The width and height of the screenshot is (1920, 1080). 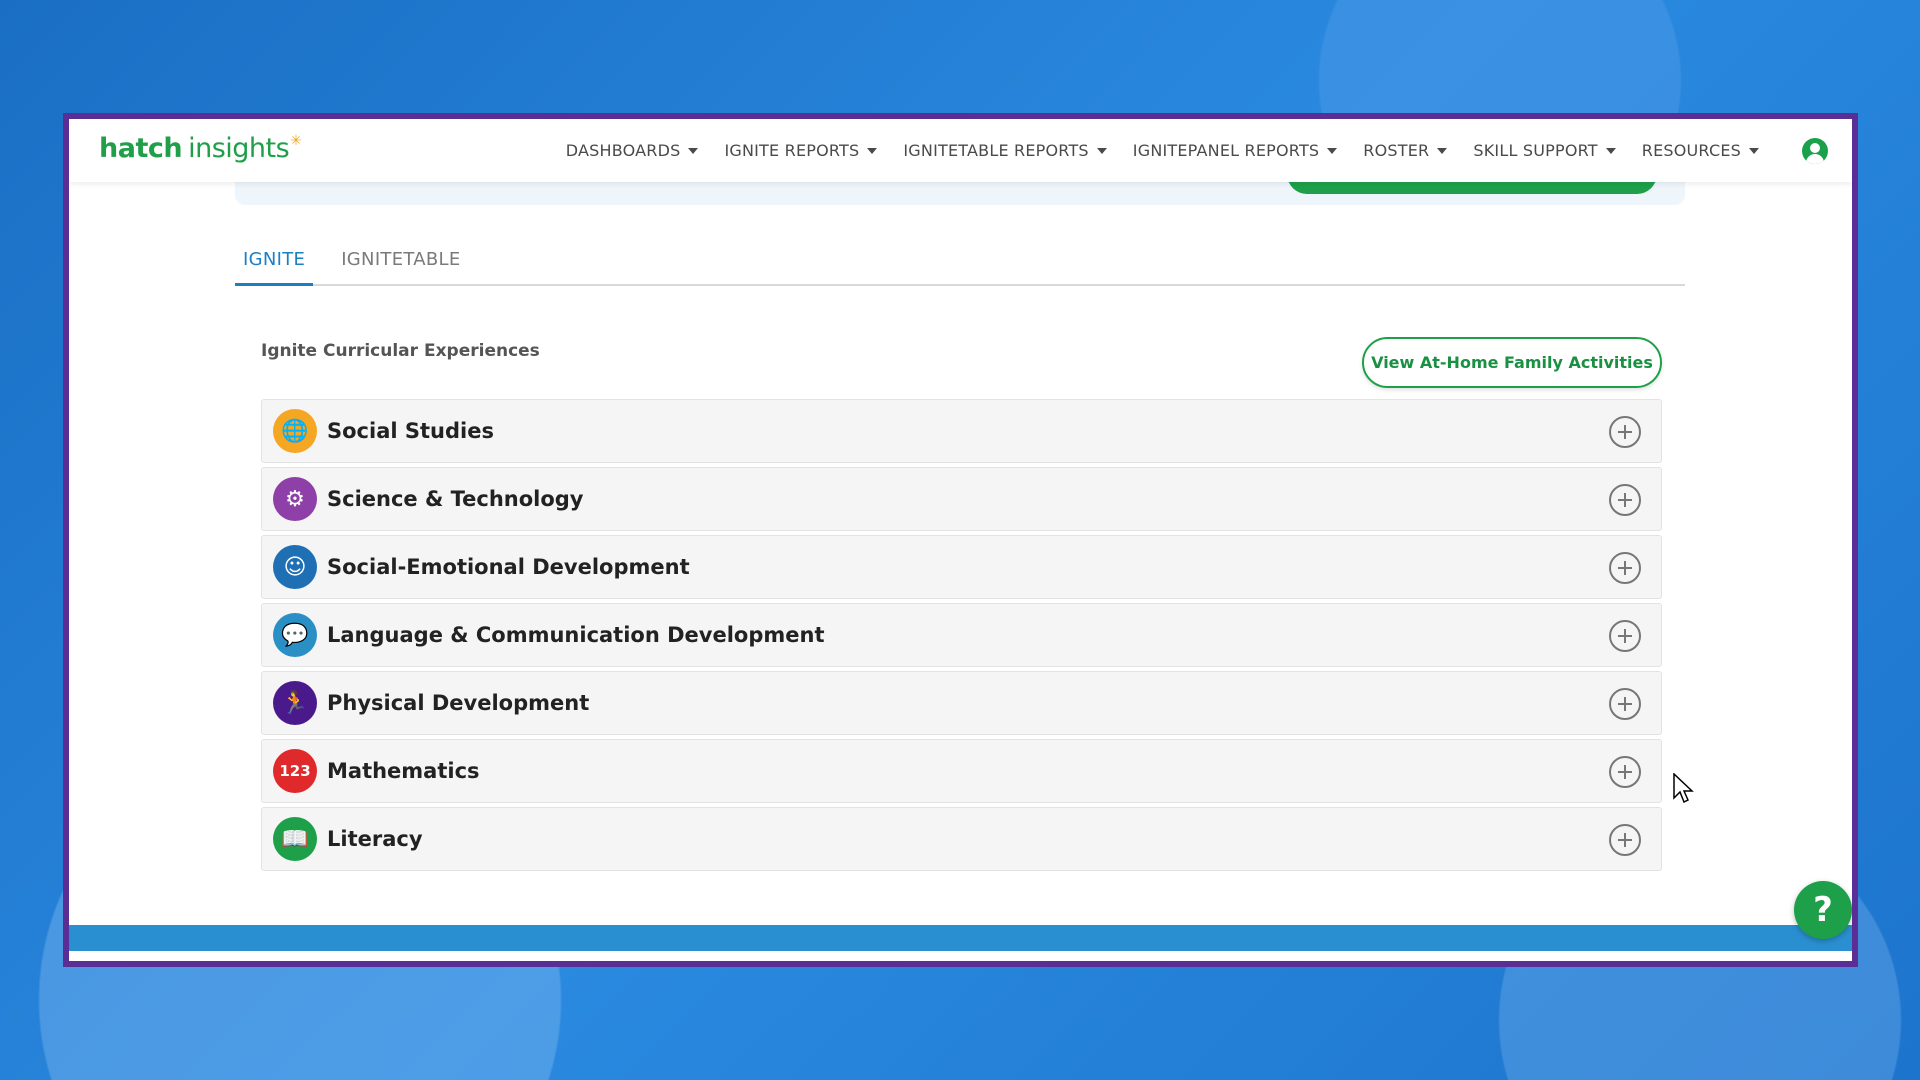 I want to click on nav-roster: ROSTER, so click(x=1405, y=150).